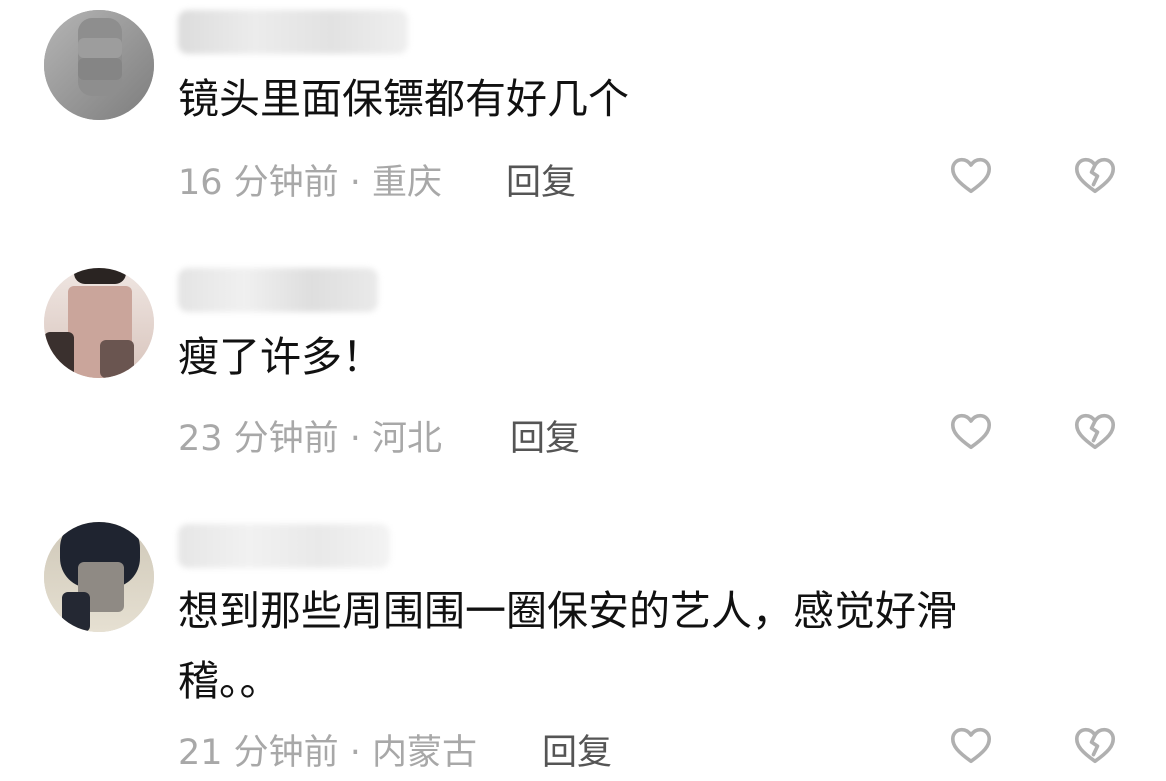  What do you see at coordinates (280, 357) in the screenshot?
I see `comment-text: 瘦了许多！` at bounding box center [280, 357].